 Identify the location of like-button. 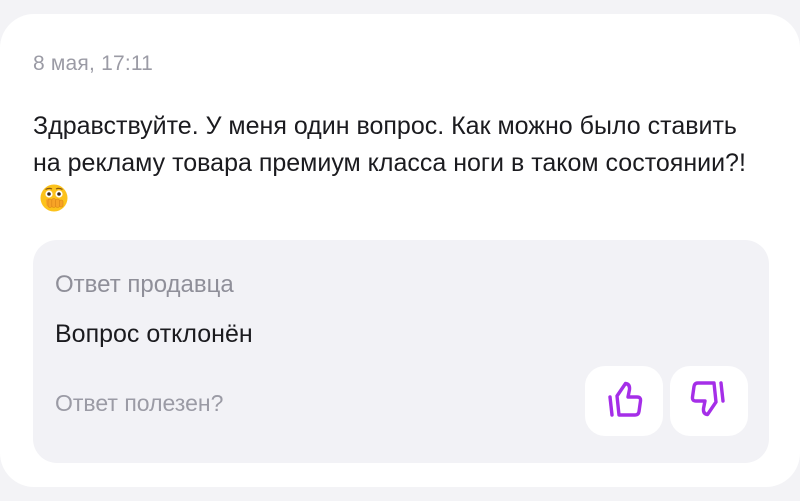
(624, 401).